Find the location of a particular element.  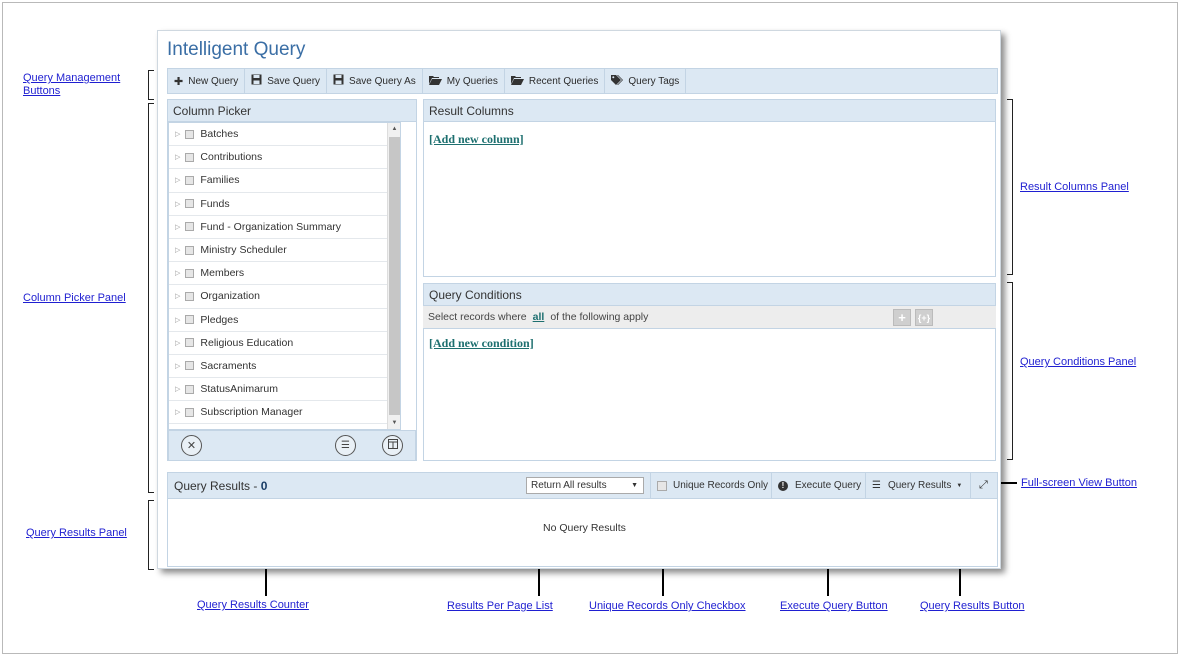

results-per-page-select: Return All results ▼ is located at coordinates (585, 485).